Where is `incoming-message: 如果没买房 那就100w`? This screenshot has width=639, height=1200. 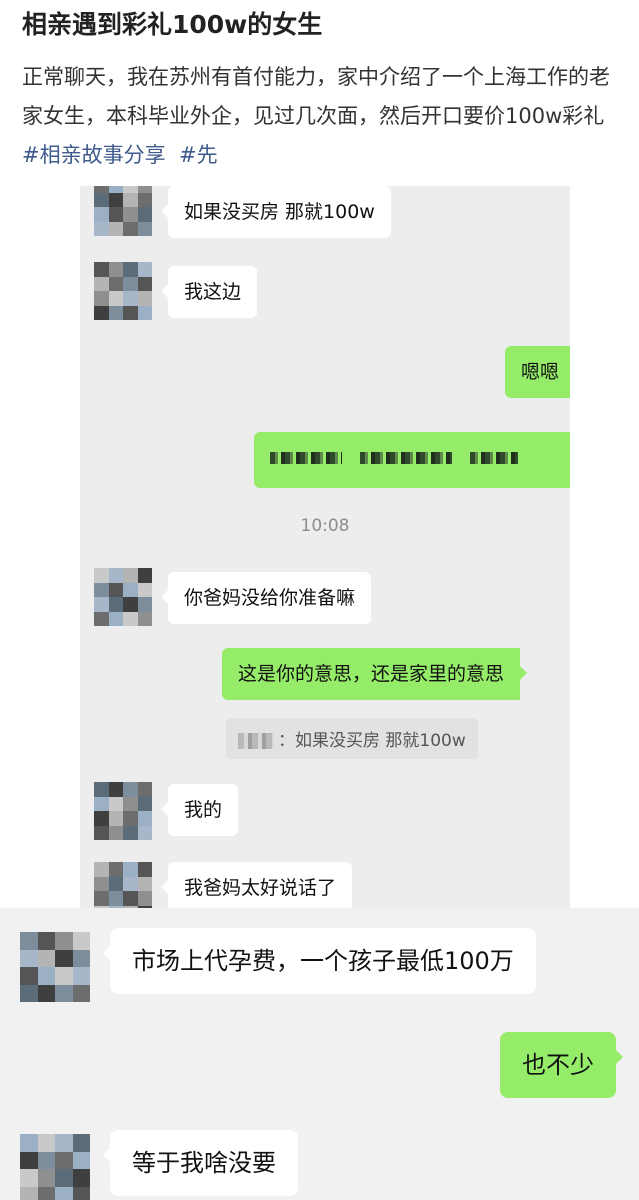 incoming-message: 如果没买房 那就100w is located at coordinates (276, 212).